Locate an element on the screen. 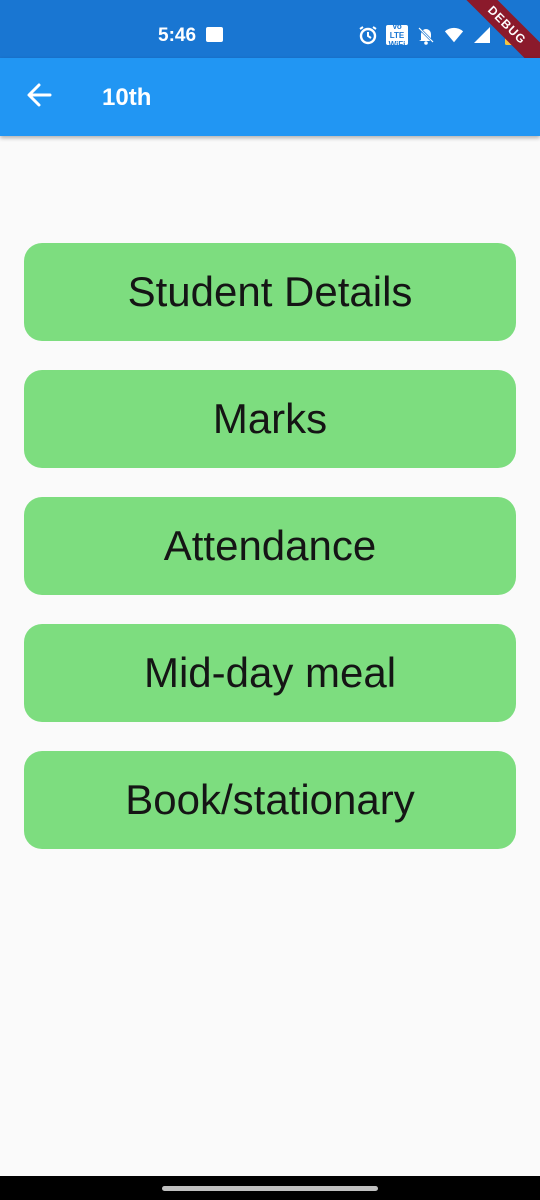  status-time: 5:46 is located at coordinates (177, 35).